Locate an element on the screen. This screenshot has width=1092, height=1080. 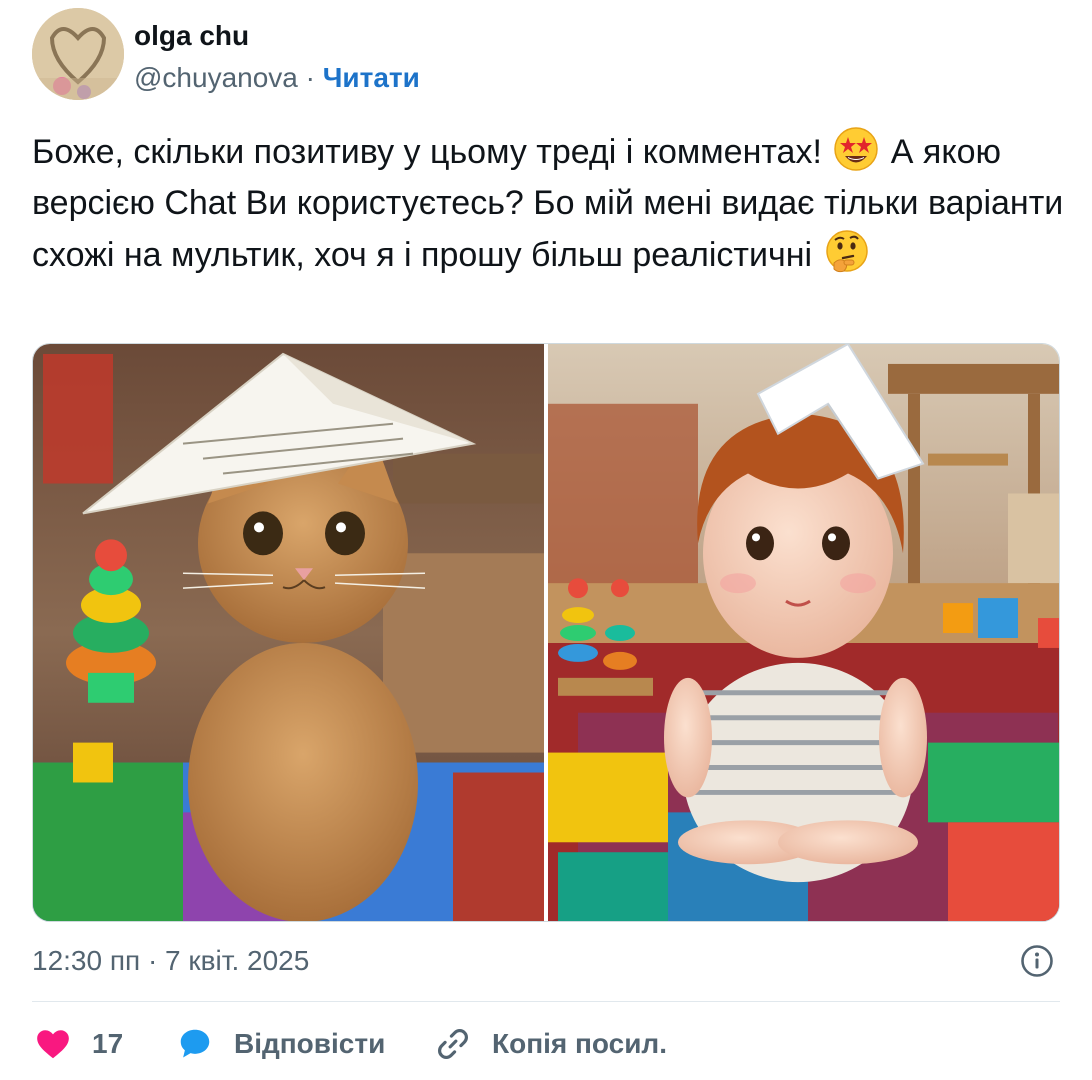
author-name: olga chu is located at coordinates (191, 36).